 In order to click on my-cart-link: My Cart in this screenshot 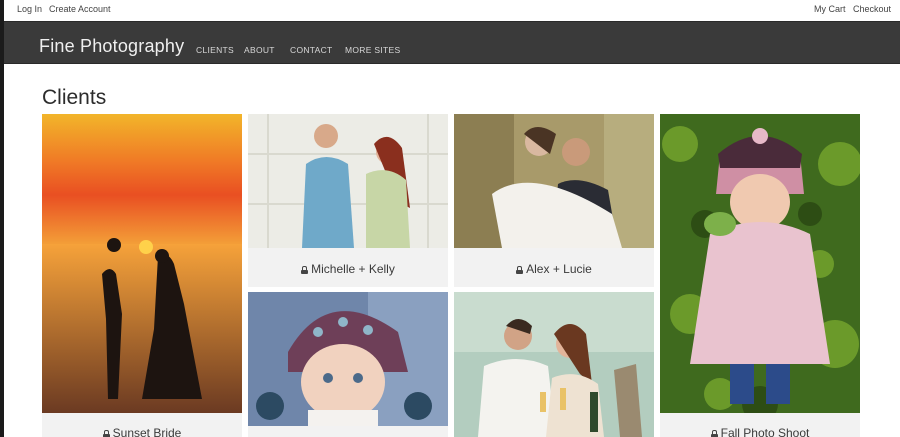, I will do `click(830, 9)`.